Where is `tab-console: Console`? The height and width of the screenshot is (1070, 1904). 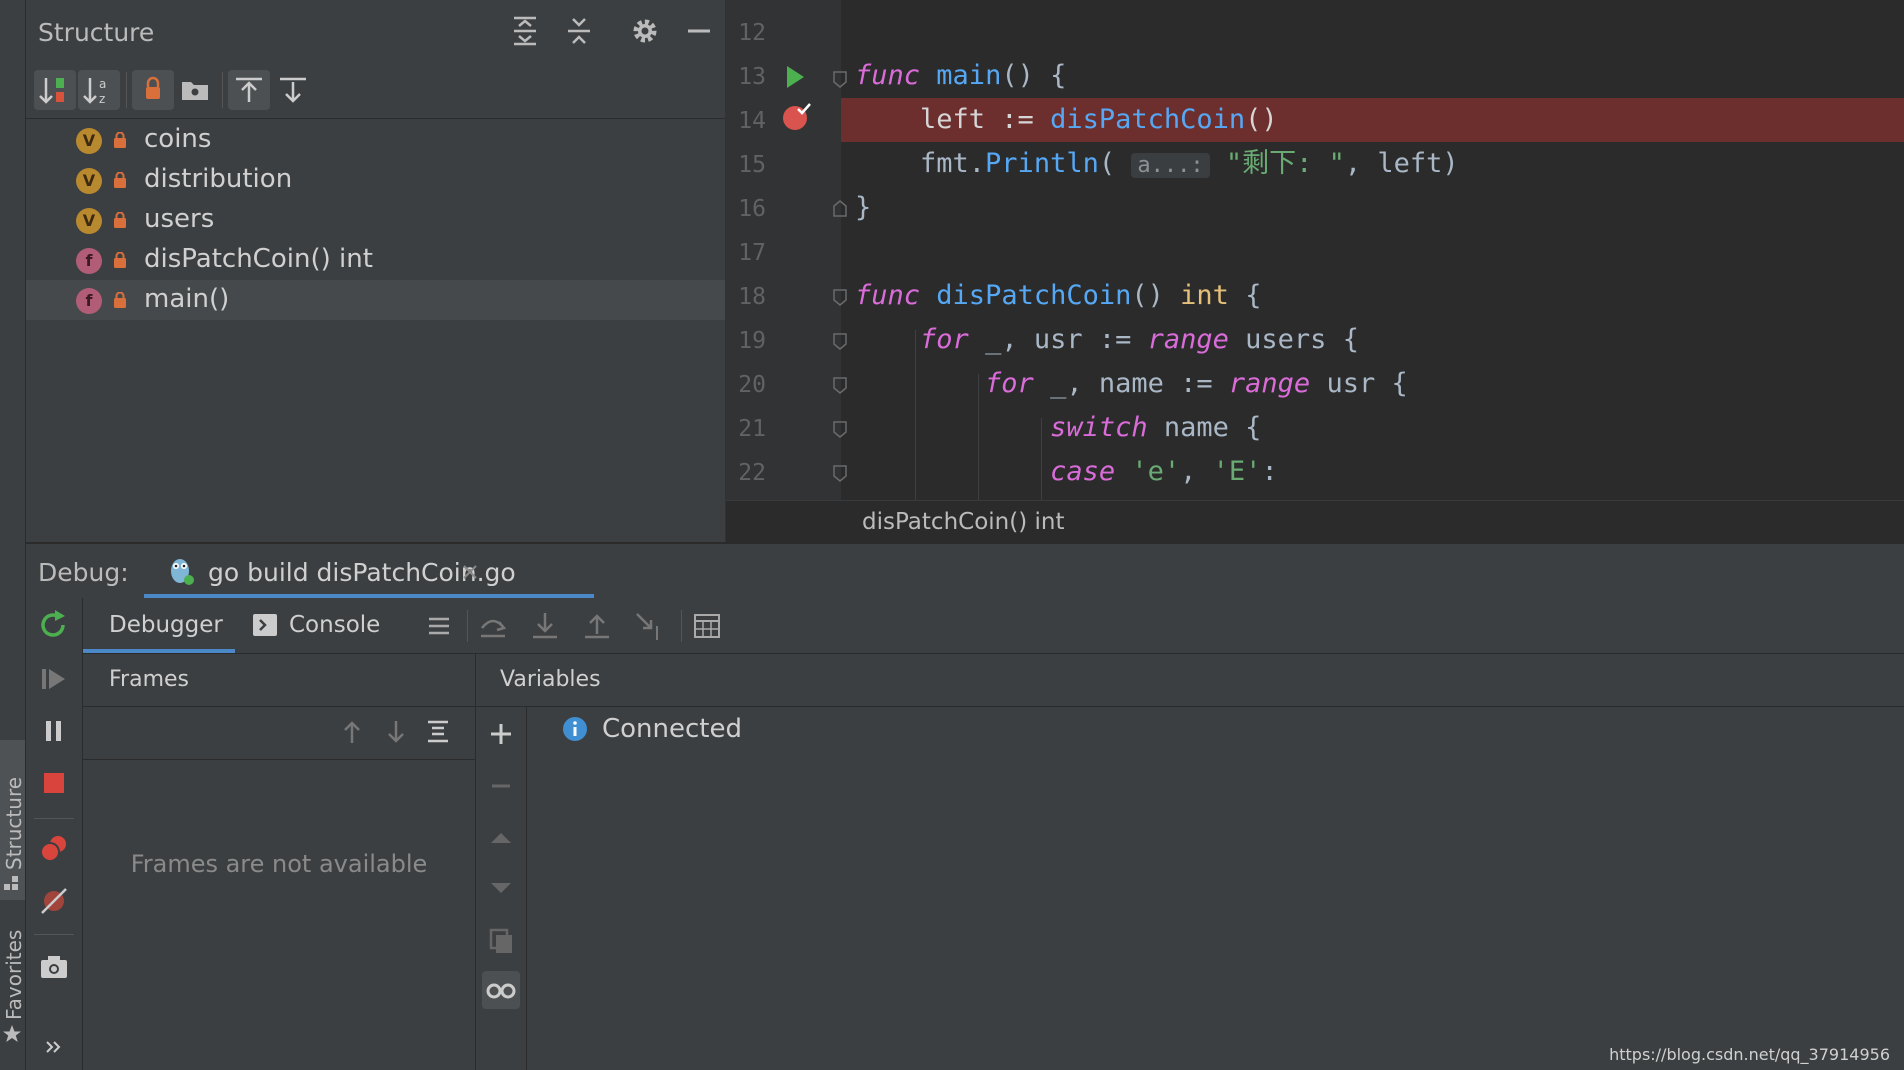
tab-console: Console is located at coordinates (318, 625).